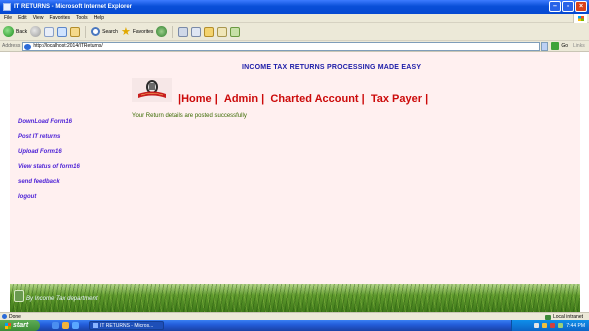  I want to click on ie-task-icon, so click(95, 325).